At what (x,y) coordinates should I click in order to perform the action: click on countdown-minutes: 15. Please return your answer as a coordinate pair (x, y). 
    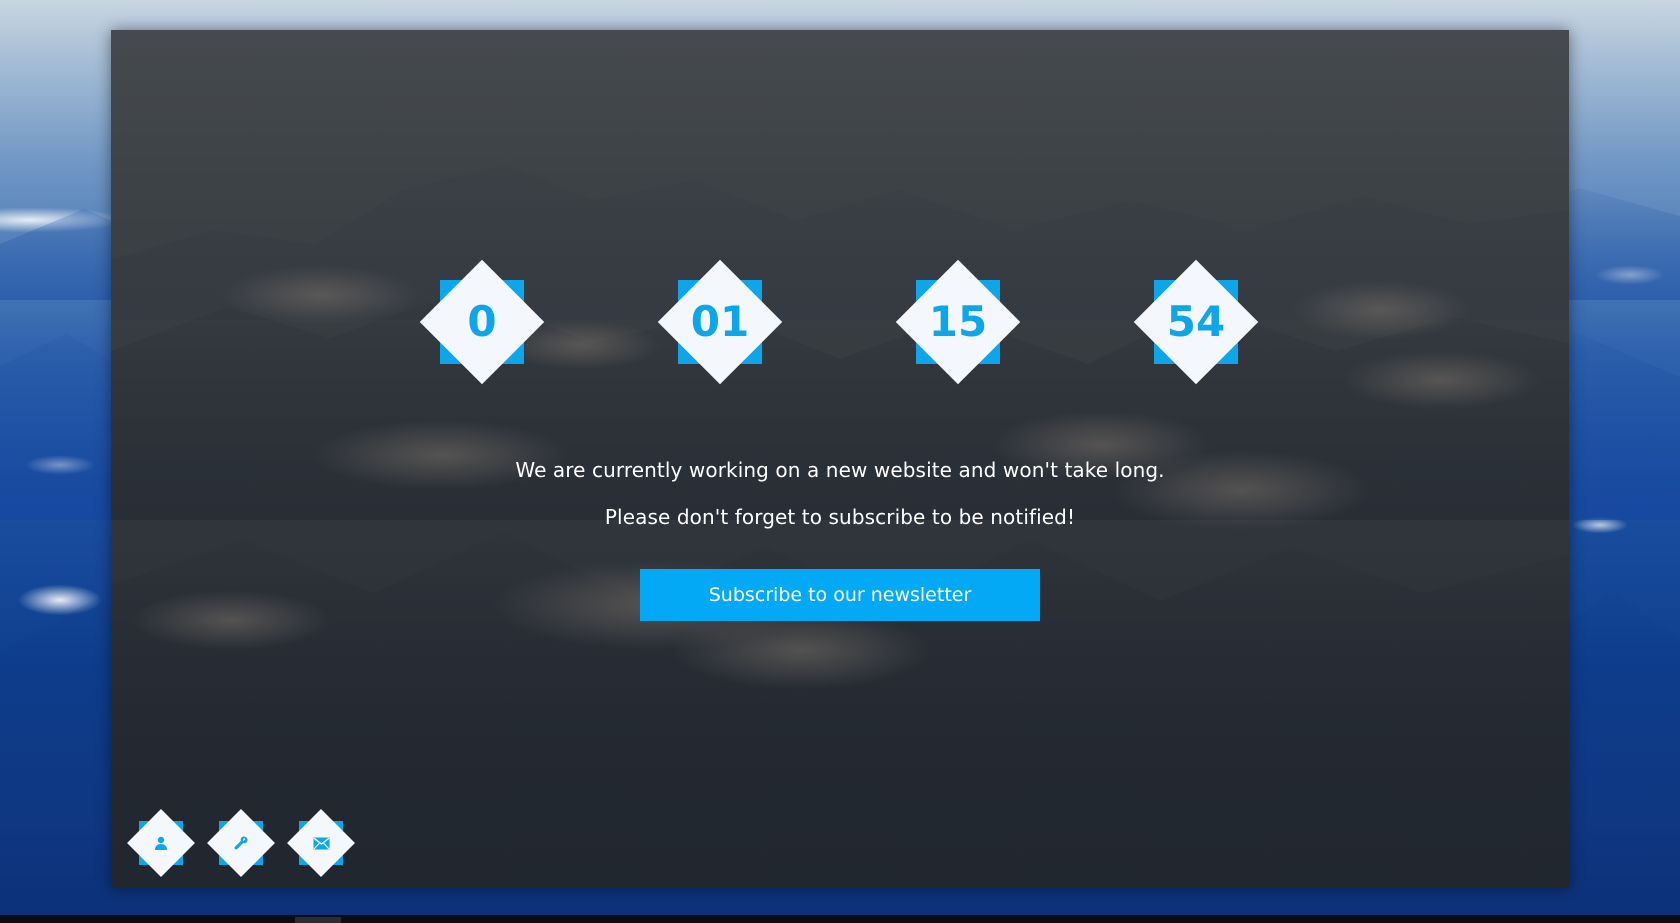
    Looking at the image, I should click on (958, 322).